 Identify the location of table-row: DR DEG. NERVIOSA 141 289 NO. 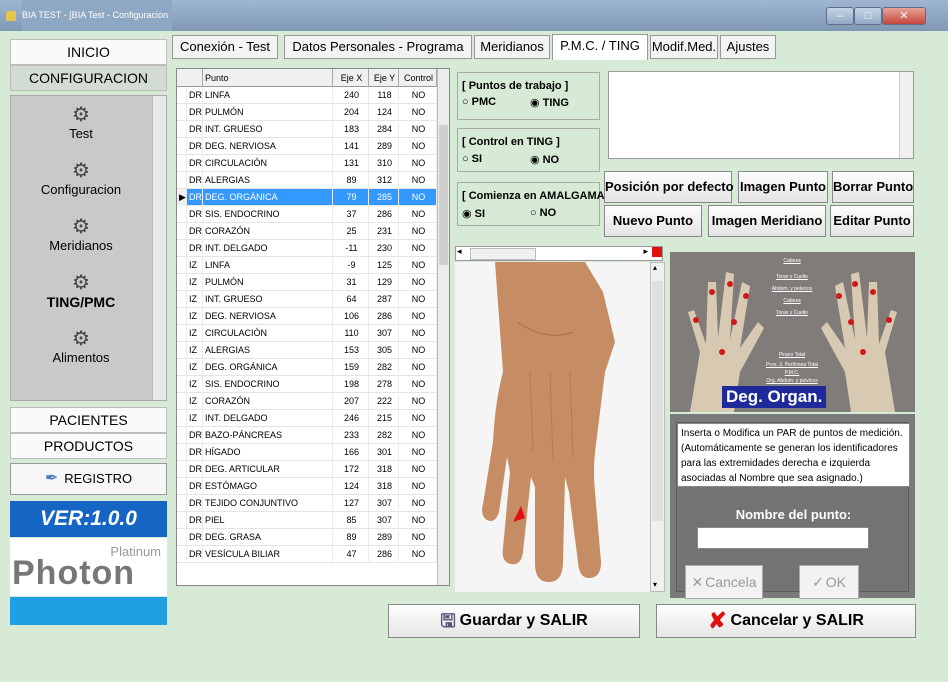
(307, 146).